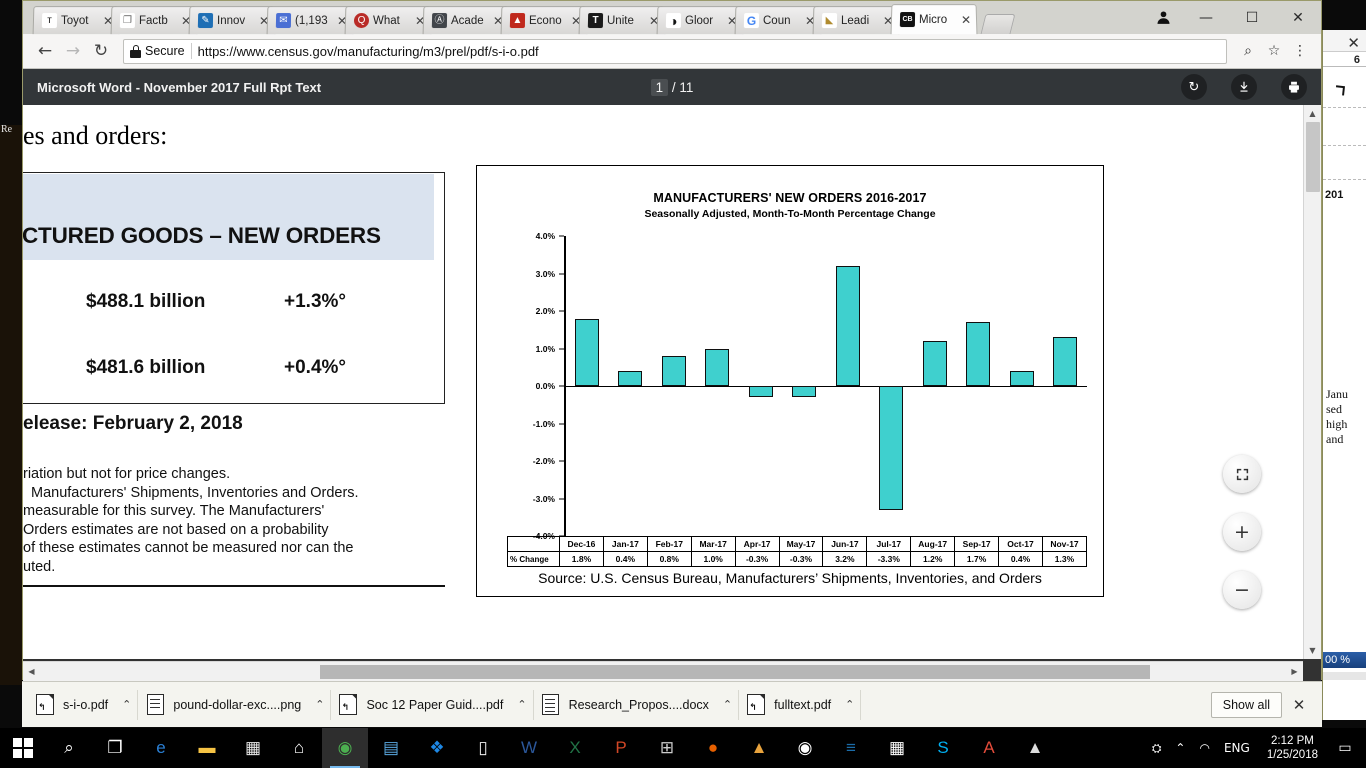 The width and height of the screenshot is (1366, 768). I want to click on close-download-shelf-icon: ✕, so click(1299, 705).